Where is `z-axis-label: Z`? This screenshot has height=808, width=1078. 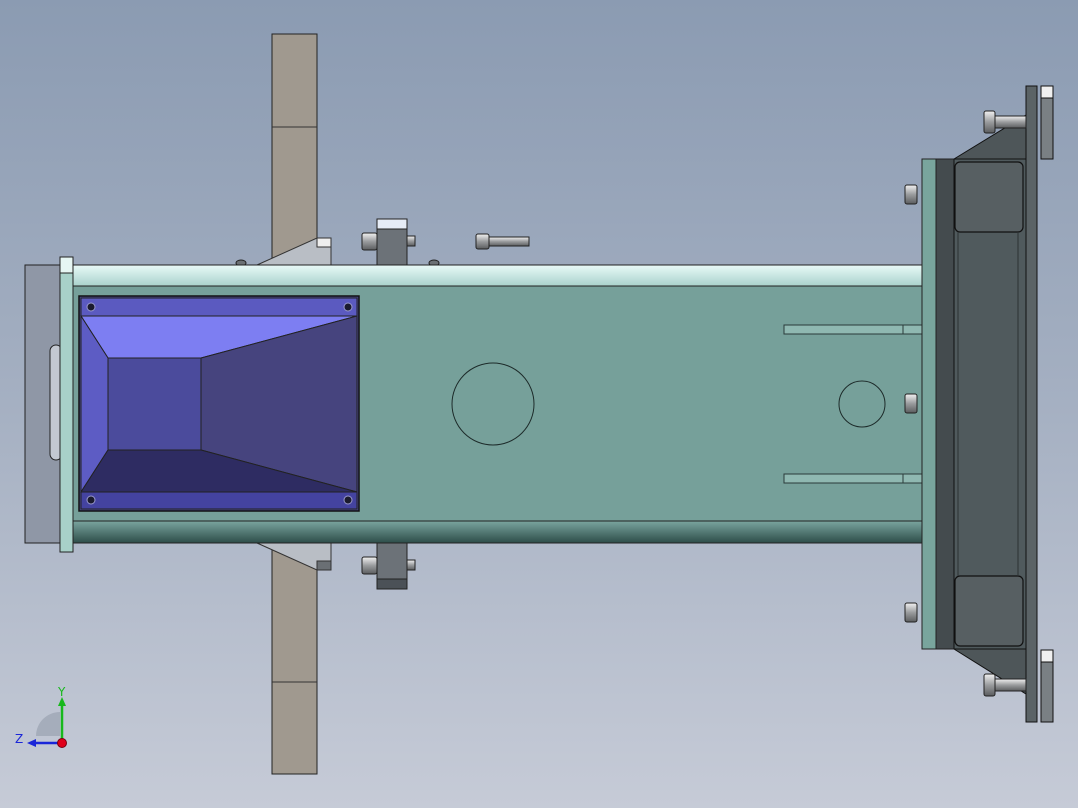 z-axis-label: Z is located at coordinates (19, 739).